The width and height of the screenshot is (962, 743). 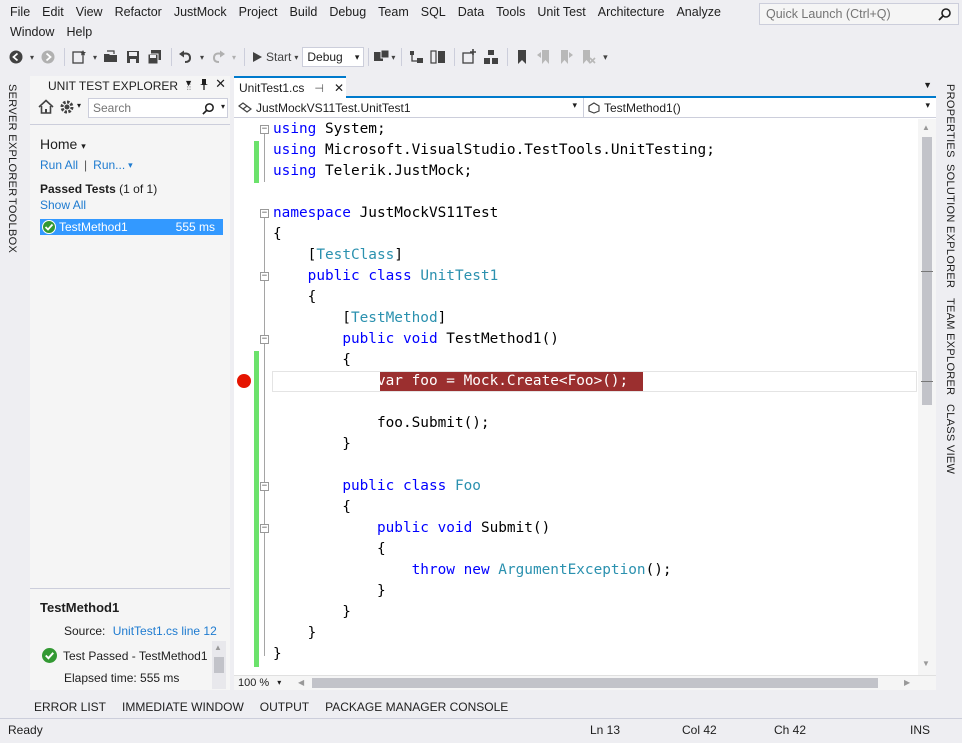 What do you see at coordinates (204, 85) in the screenshot?
I see `pin-icon` at bounding box center [204, 85].